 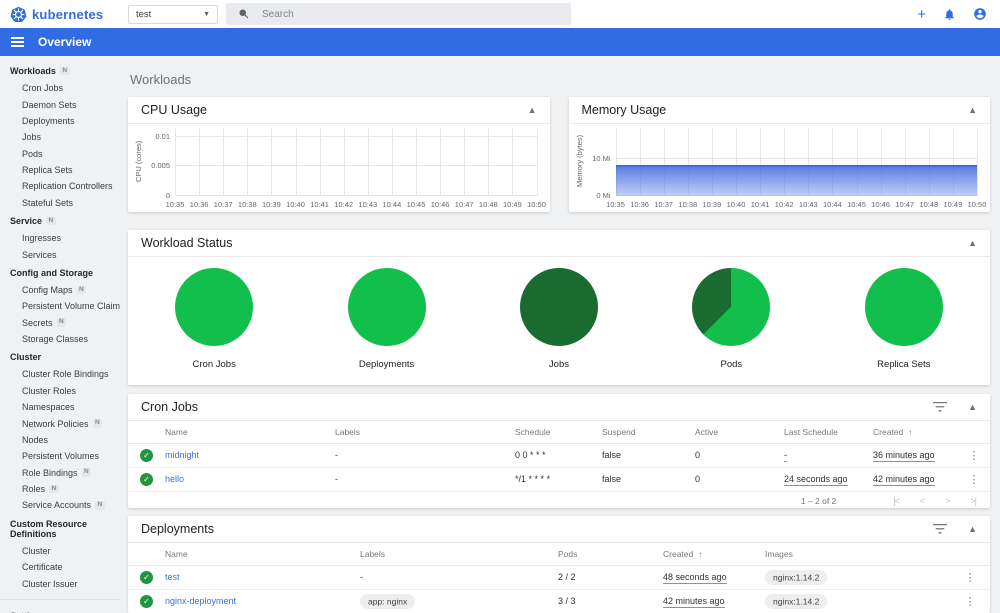 What do you see at coordinates (174, 110) in the screenshot?
I see `panel-title: CPU Usage` at bounding box center [174, 110].